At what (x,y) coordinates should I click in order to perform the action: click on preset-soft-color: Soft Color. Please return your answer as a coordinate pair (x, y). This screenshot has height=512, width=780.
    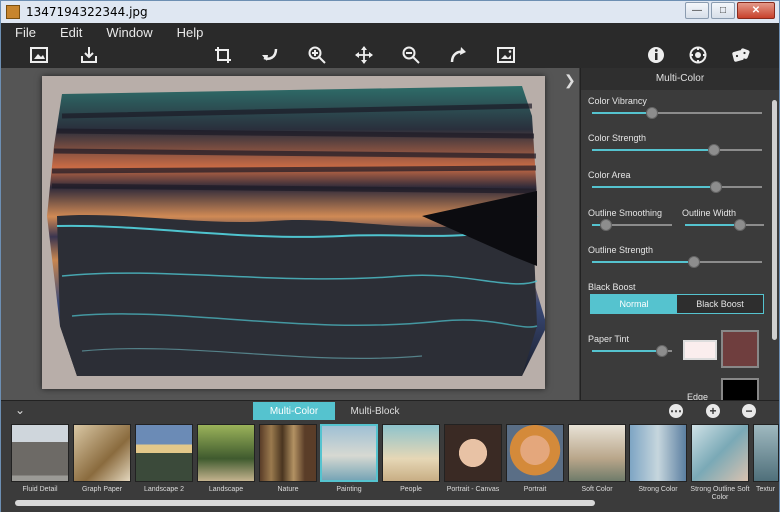
    Looking at the image, I should click on (597, 459).